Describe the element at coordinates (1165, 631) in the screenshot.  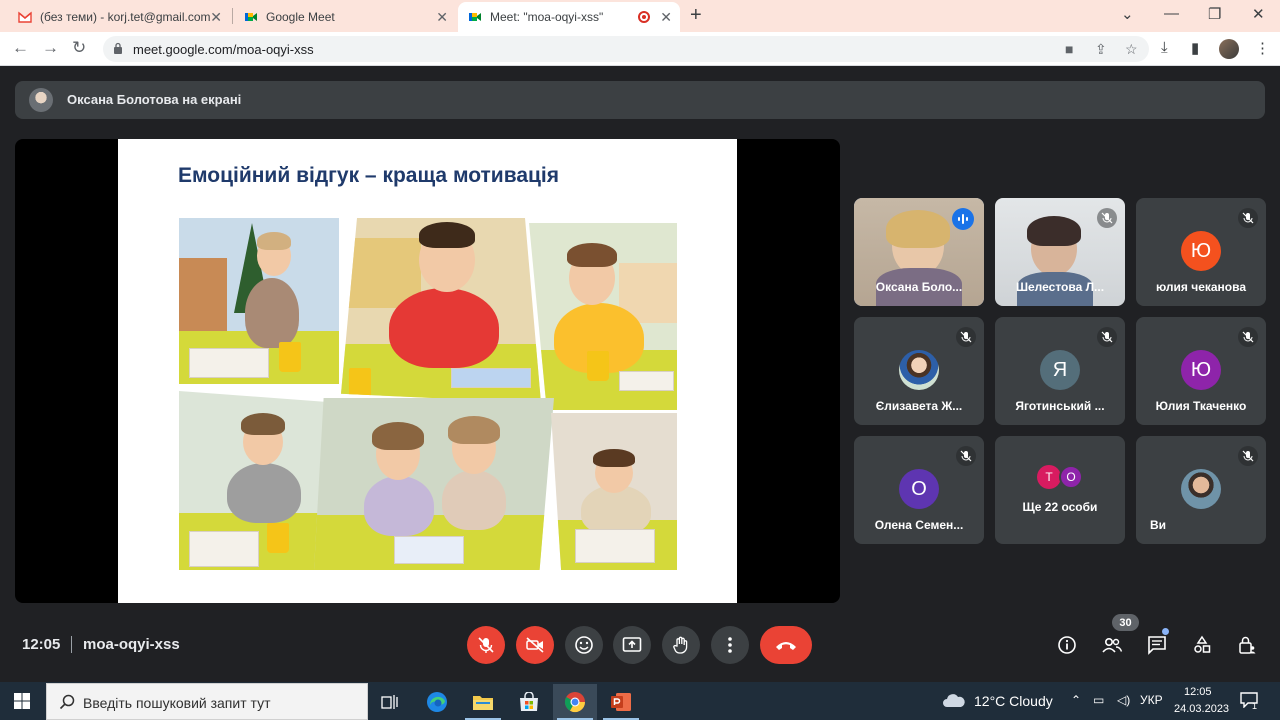
I see `unread-indicator` at that location.